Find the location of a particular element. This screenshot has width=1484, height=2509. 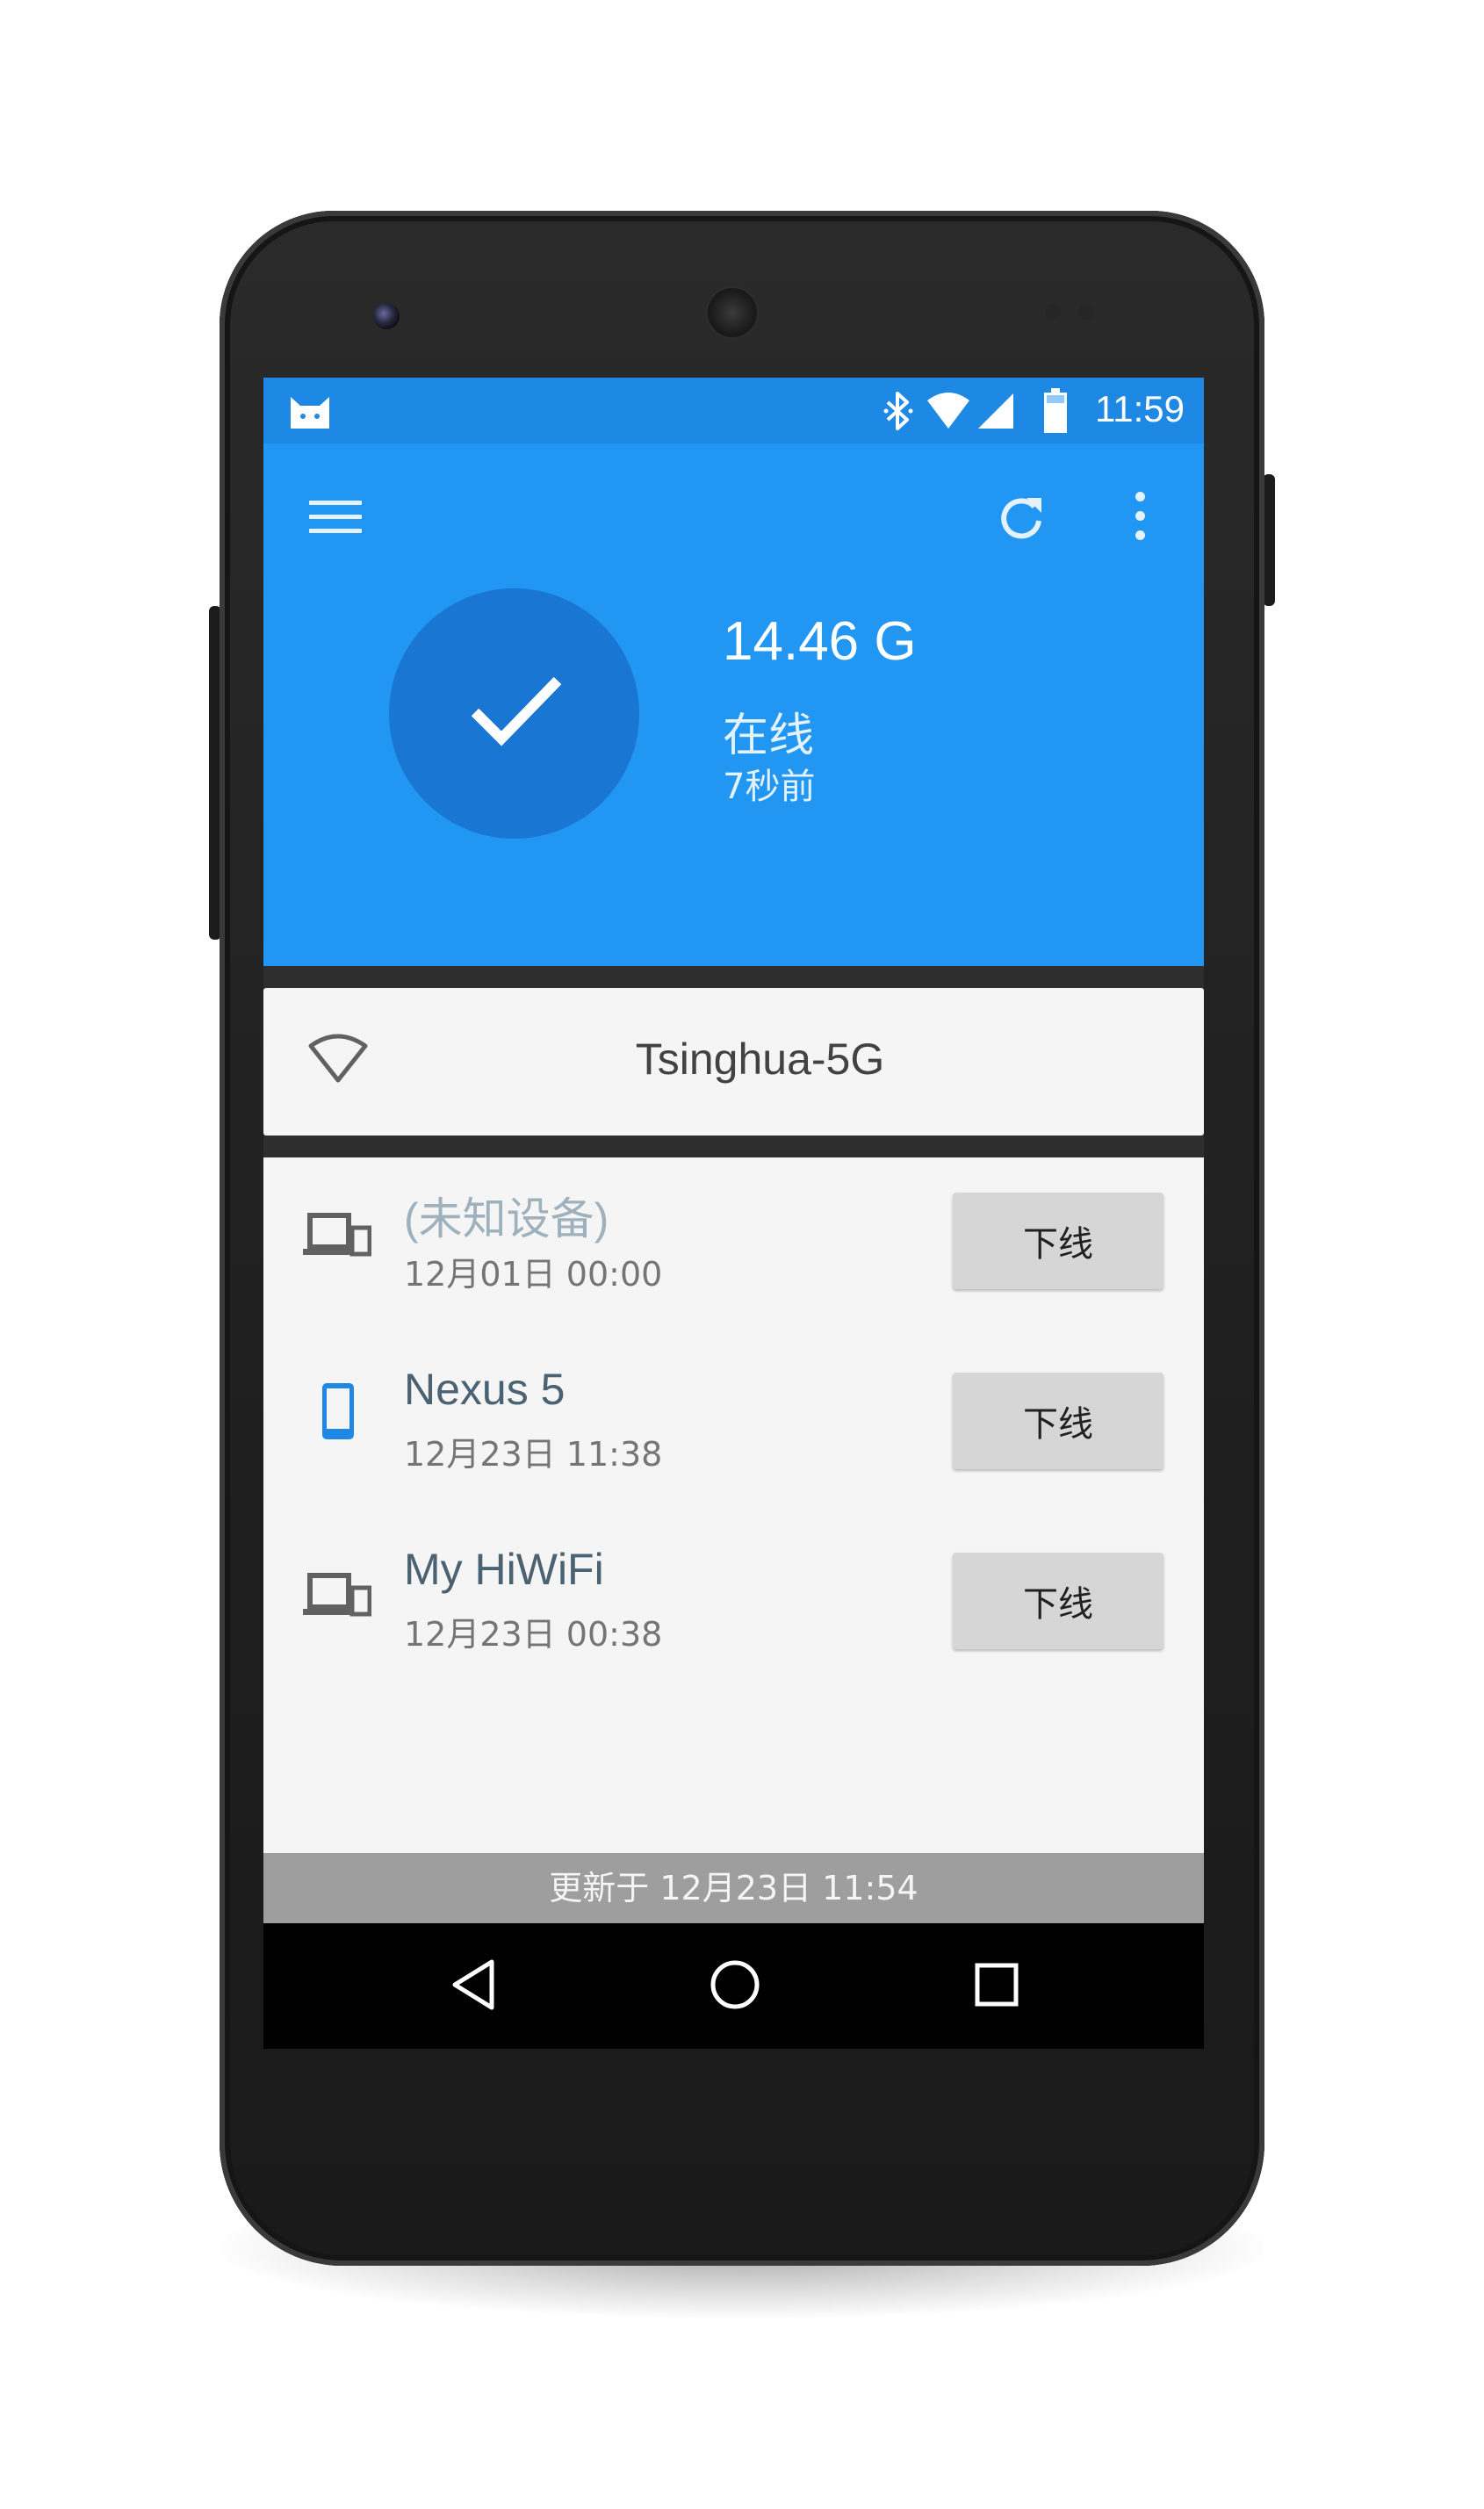

network-card: Tsinghua-5G is located at coordinates (733, 1062).